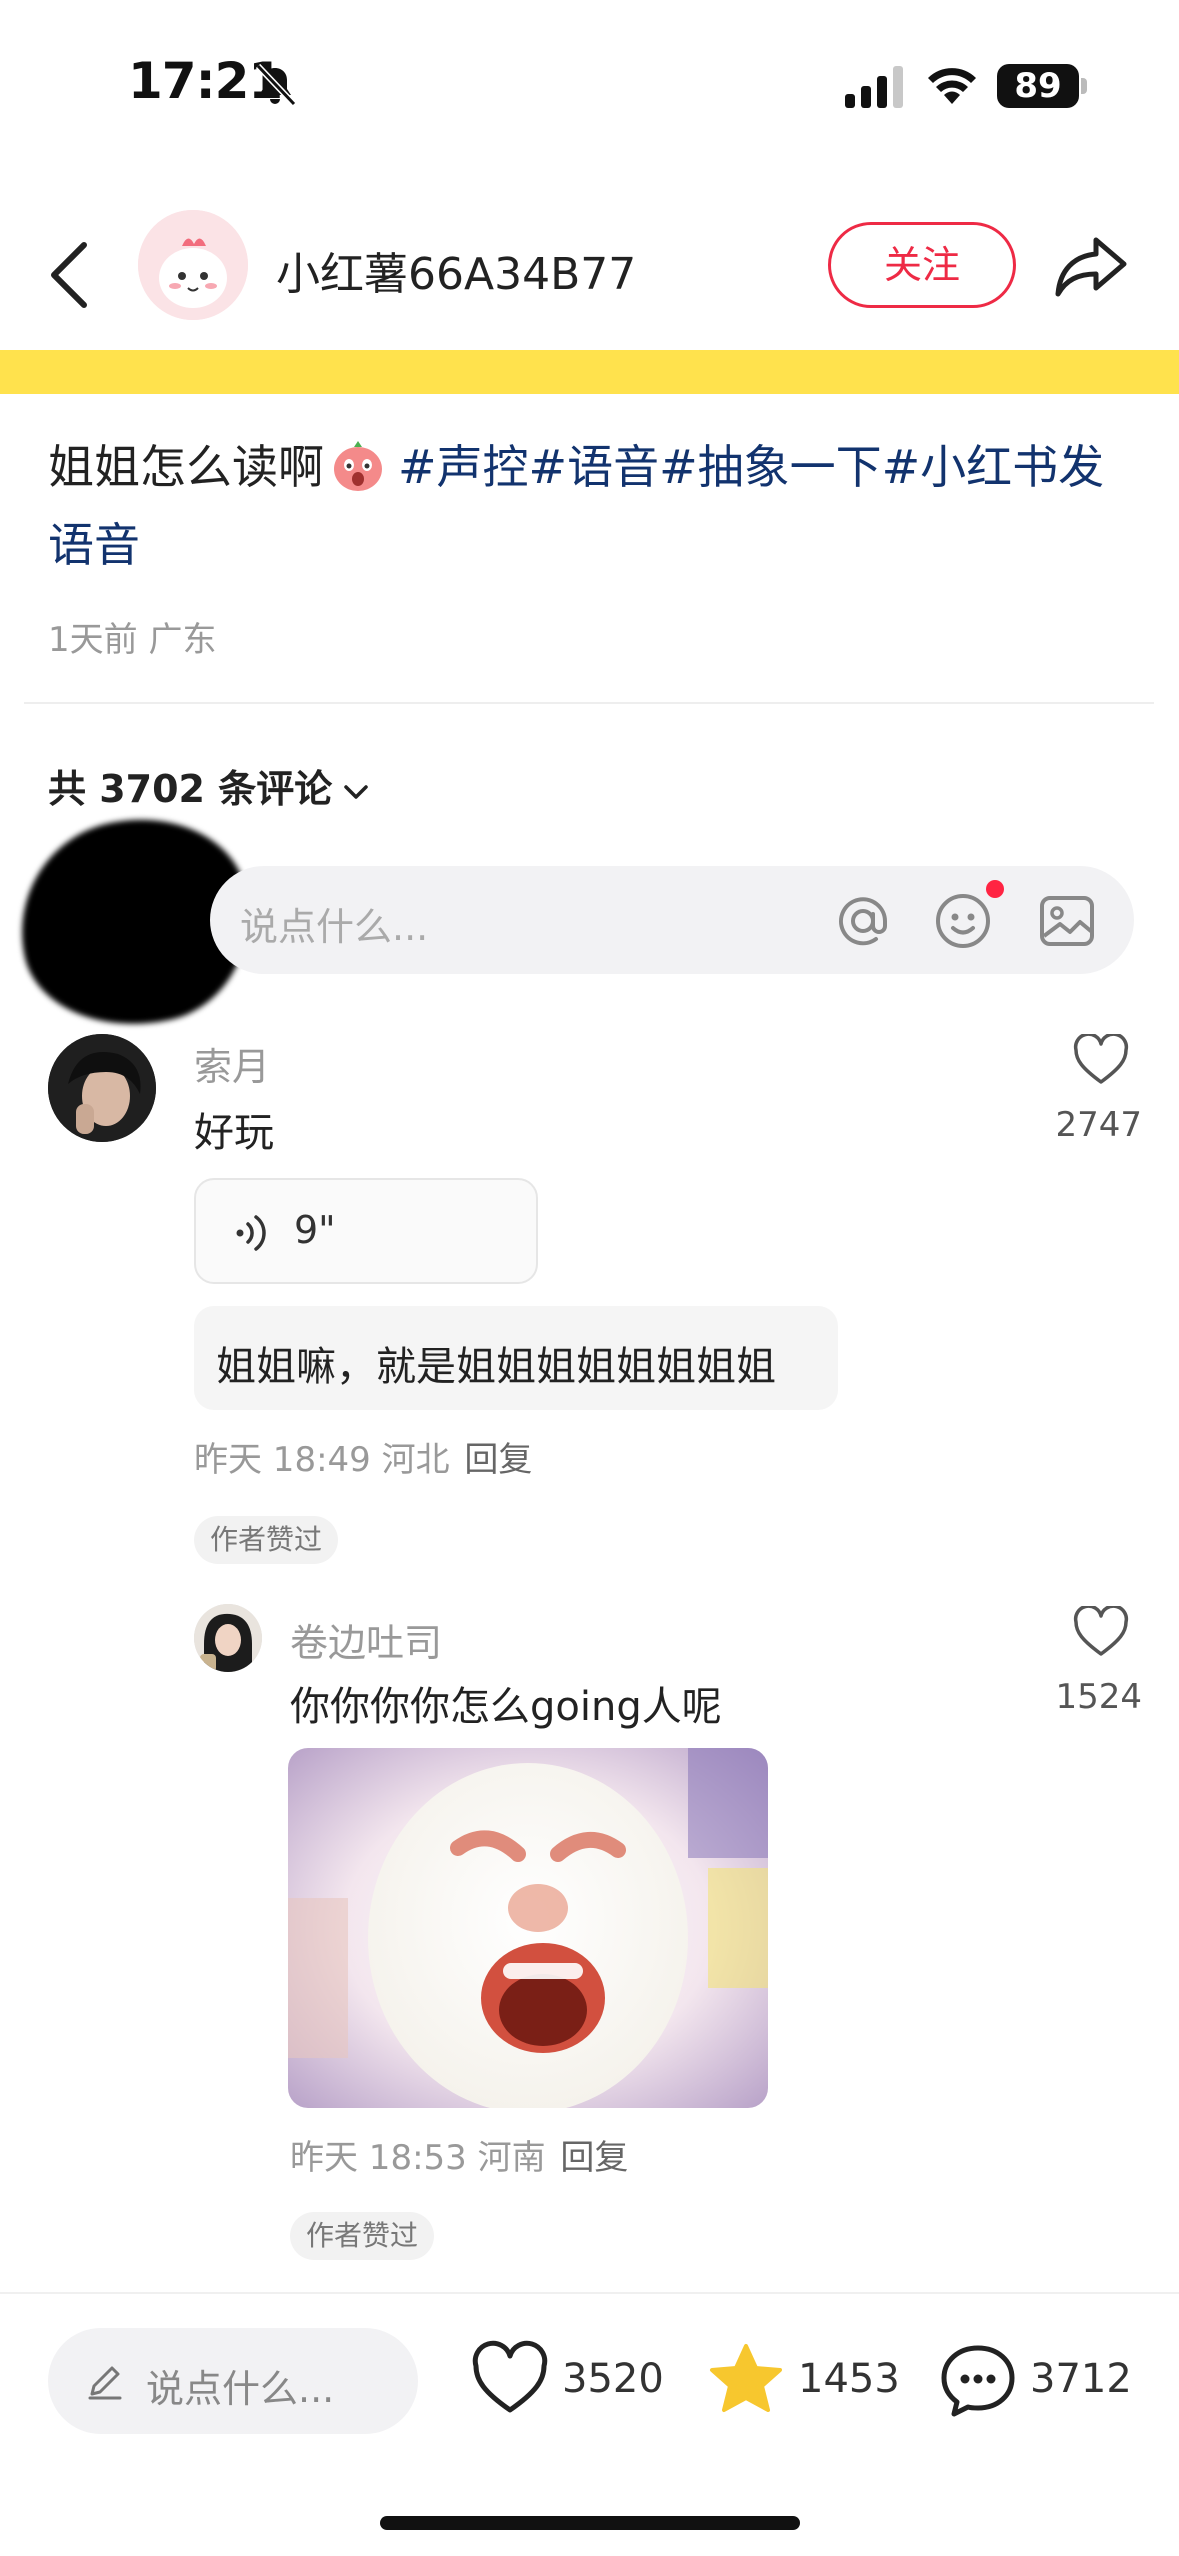  What do you see at coordinates (193, 265) in the screenshot?
I see `author-avatar` at bounding box center [193, 265].